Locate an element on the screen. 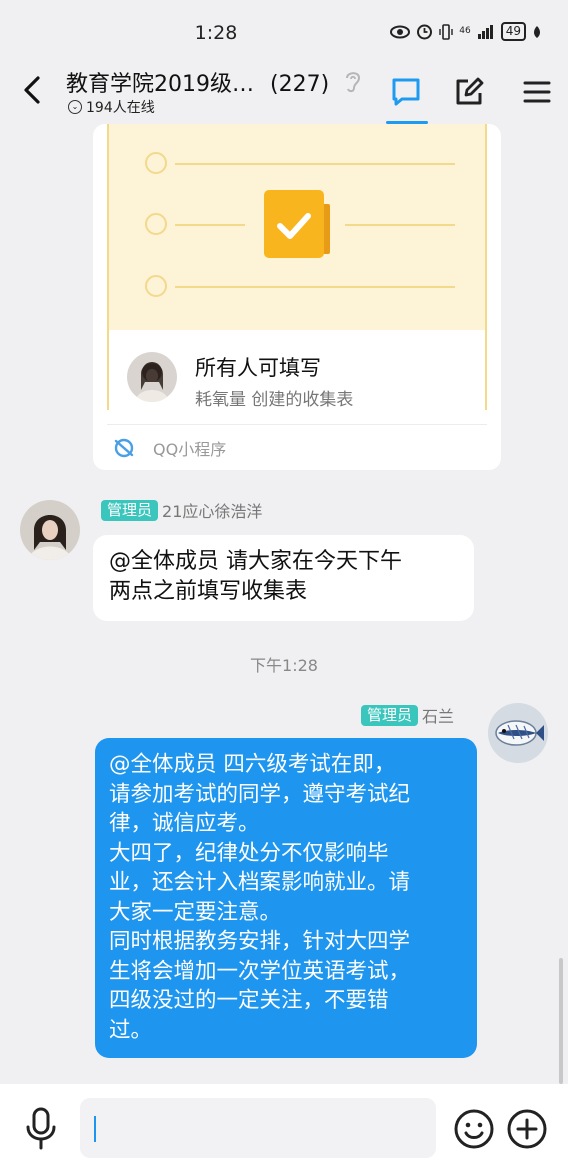 The width and height of the screenshot is (568, 1173). more-button is located at coordinates (527, 1129).